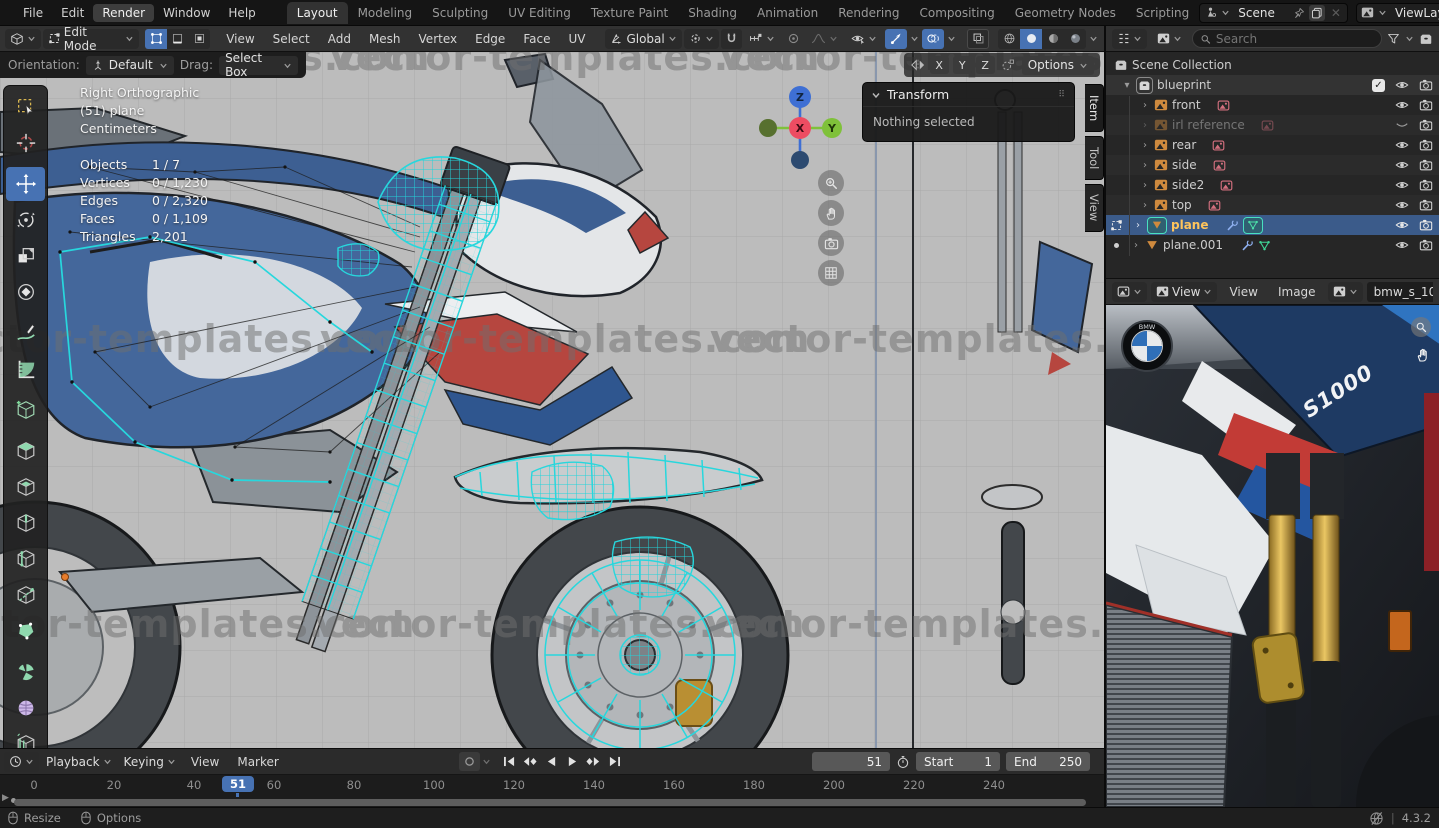 The image size is (1439, 828). What do you see at coordinates (79, 762) in the screenshot?
I see `playback-menu: Playback` at bounding box center [79, 762].